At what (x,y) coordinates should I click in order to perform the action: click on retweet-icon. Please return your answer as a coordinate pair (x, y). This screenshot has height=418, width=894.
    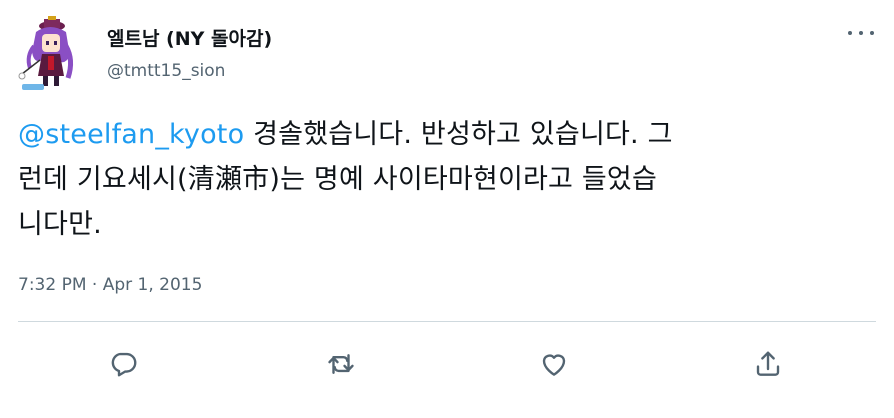
    Looking at the image, I should click on (341, 364).